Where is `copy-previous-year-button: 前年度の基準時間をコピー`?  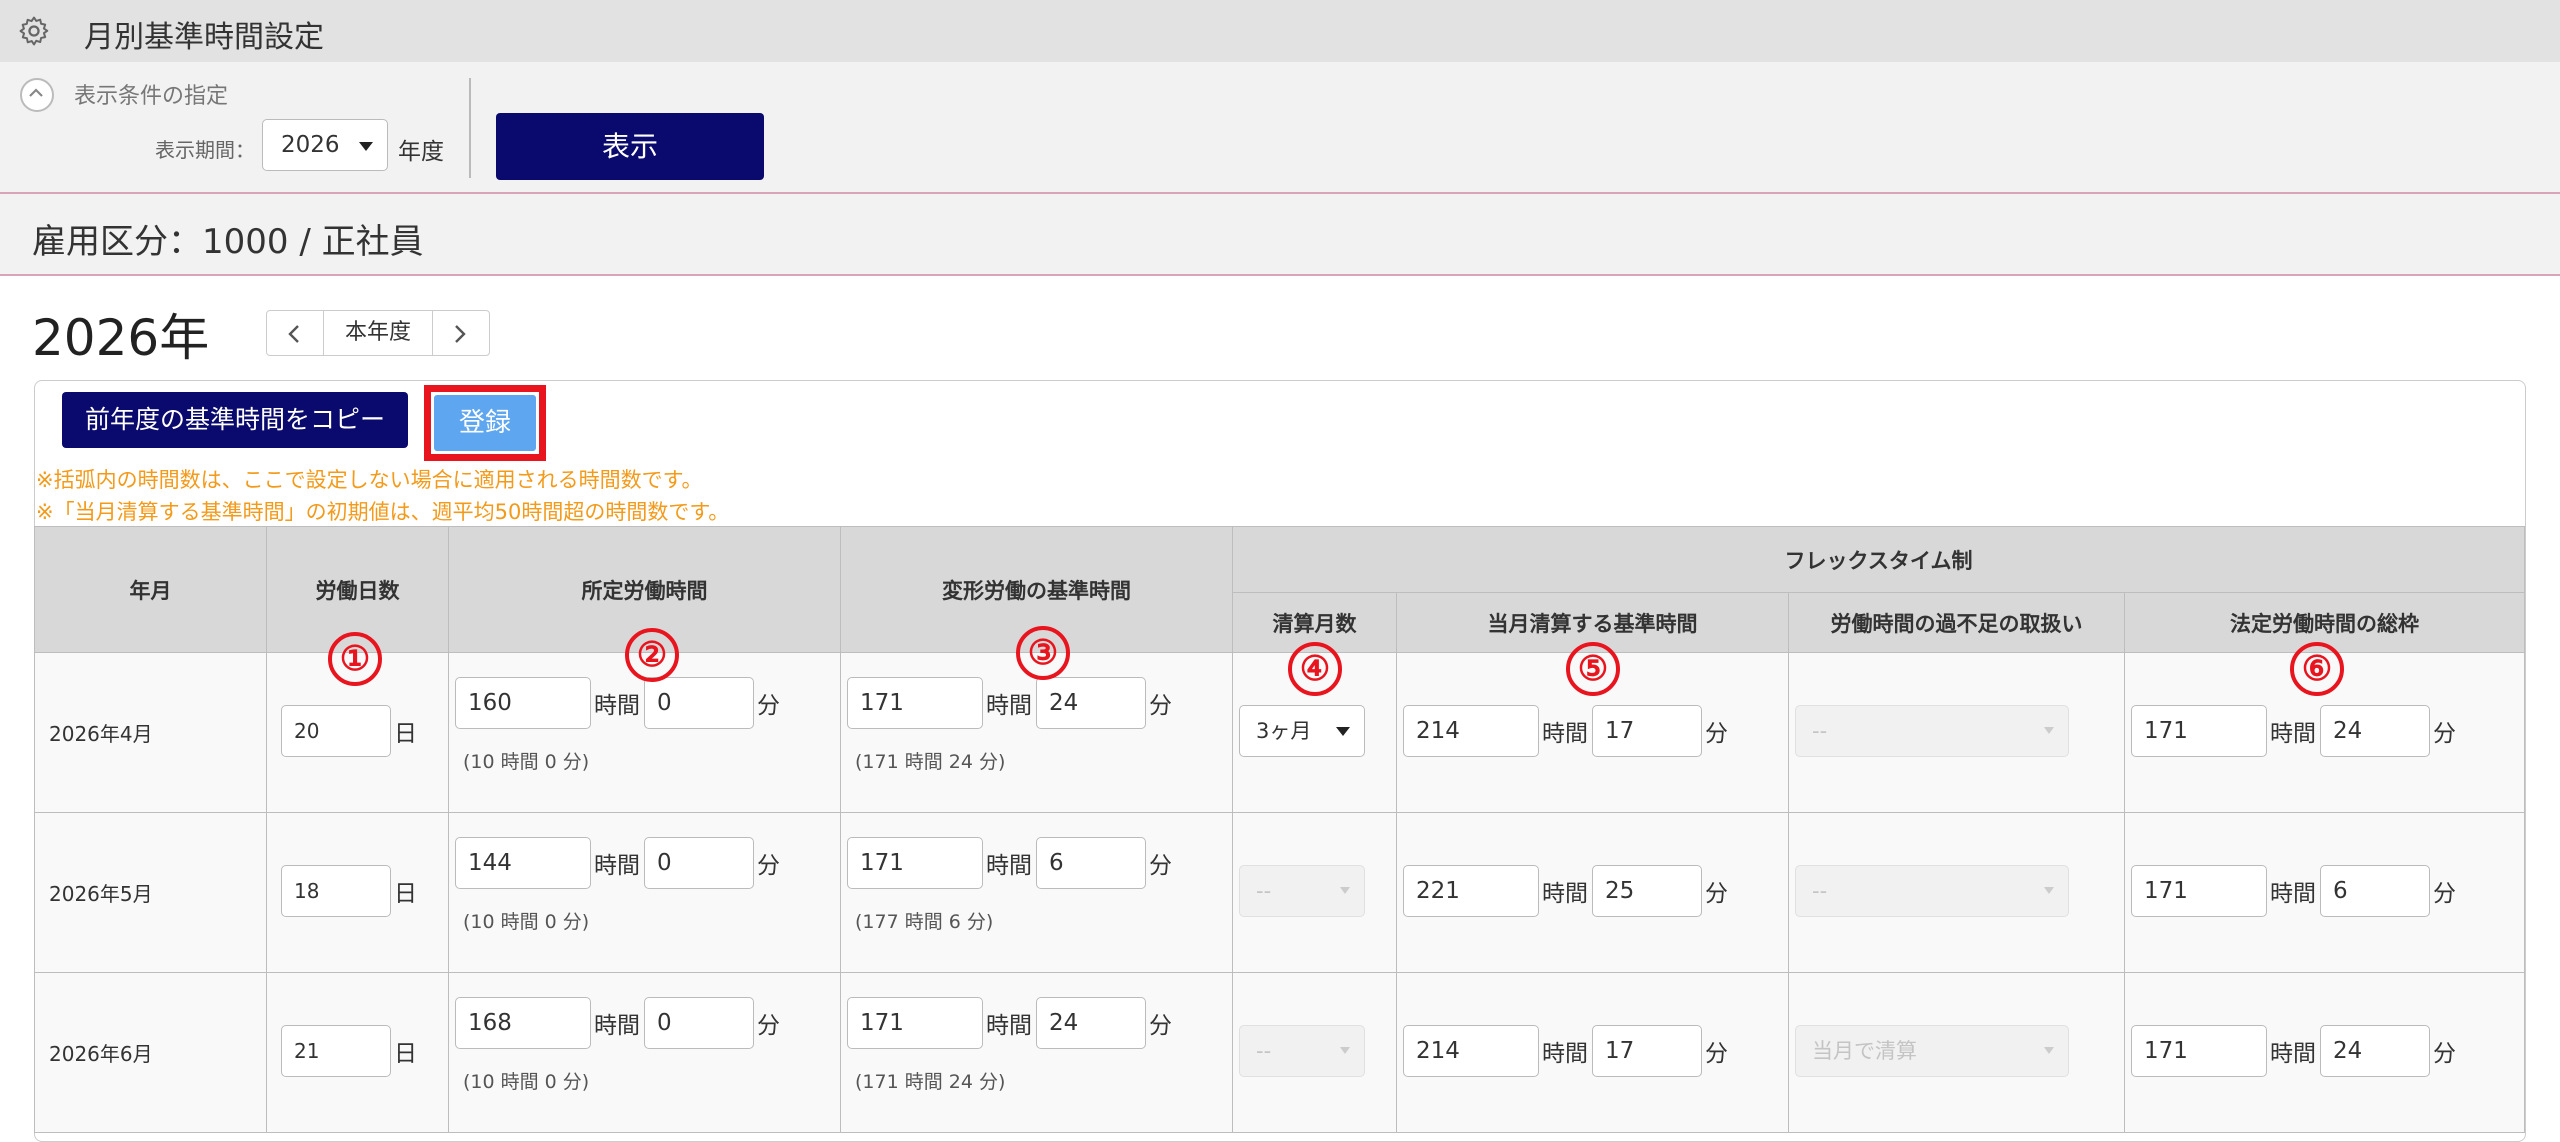 copy-previous-year-button: 前年度の基準時間をコピー is located at coordinates (235, 420).